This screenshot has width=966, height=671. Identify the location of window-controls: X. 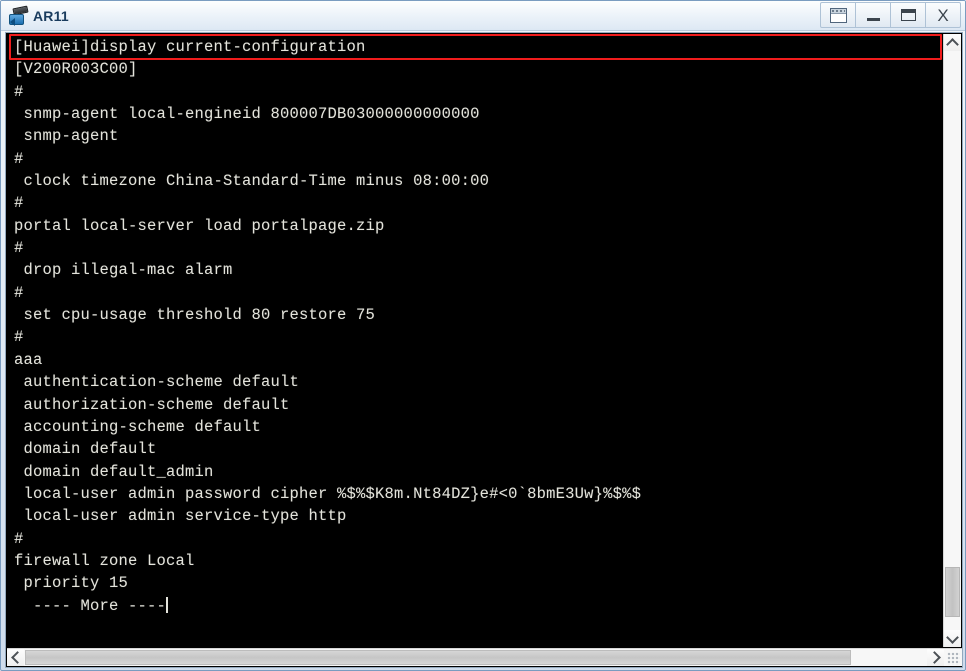
(890, 15).